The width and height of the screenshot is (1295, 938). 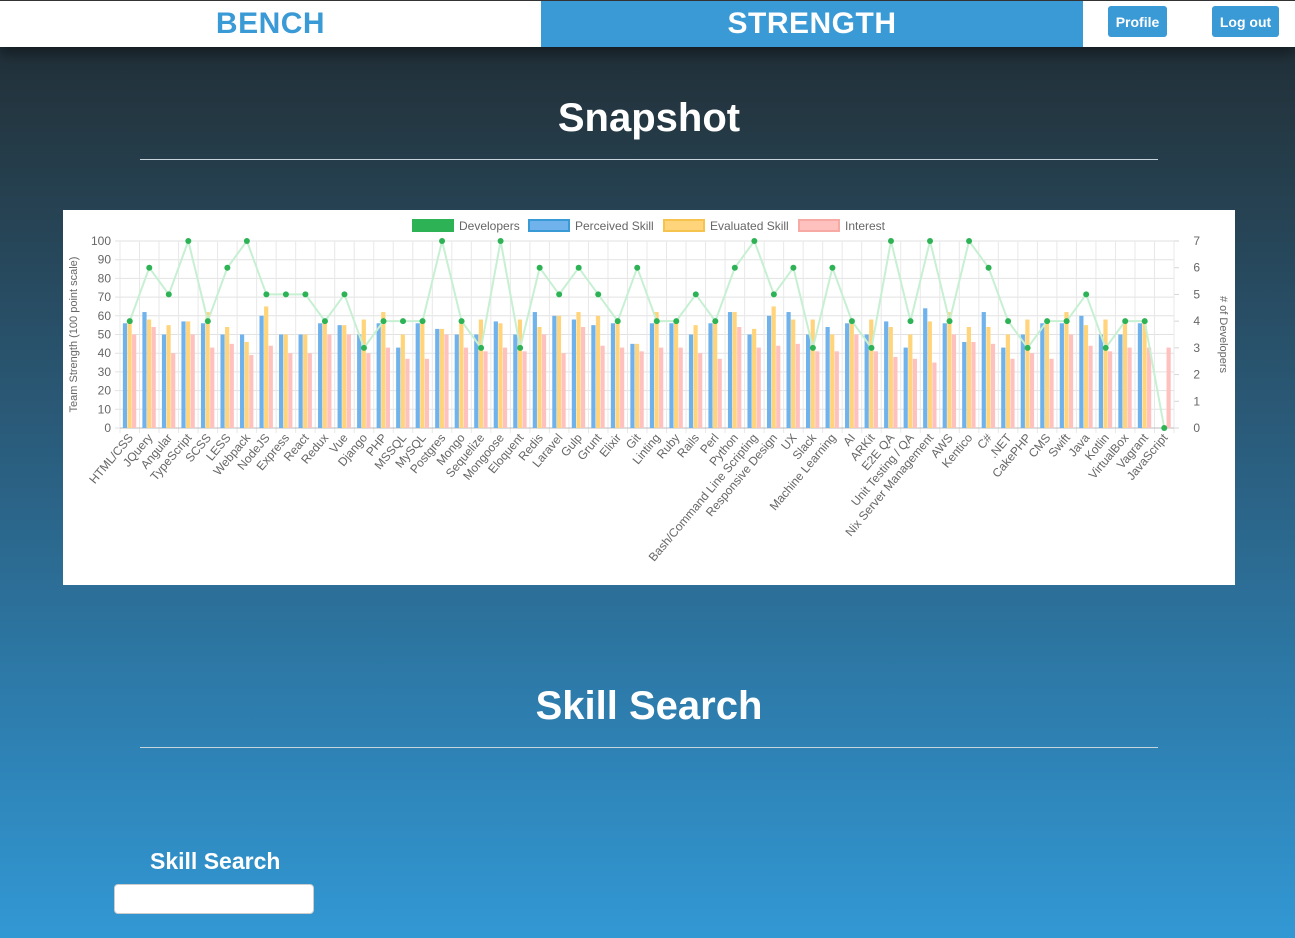 I want to click on legend-swatch, so click(x=549, y=225).